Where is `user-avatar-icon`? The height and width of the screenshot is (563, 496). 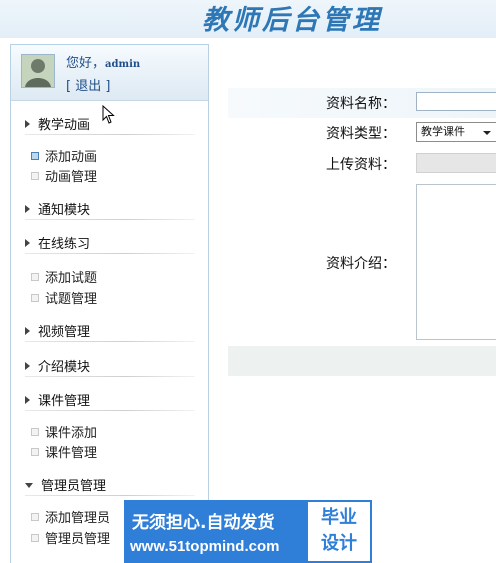
user-avatar-icon is located at coordinates (38, 71).